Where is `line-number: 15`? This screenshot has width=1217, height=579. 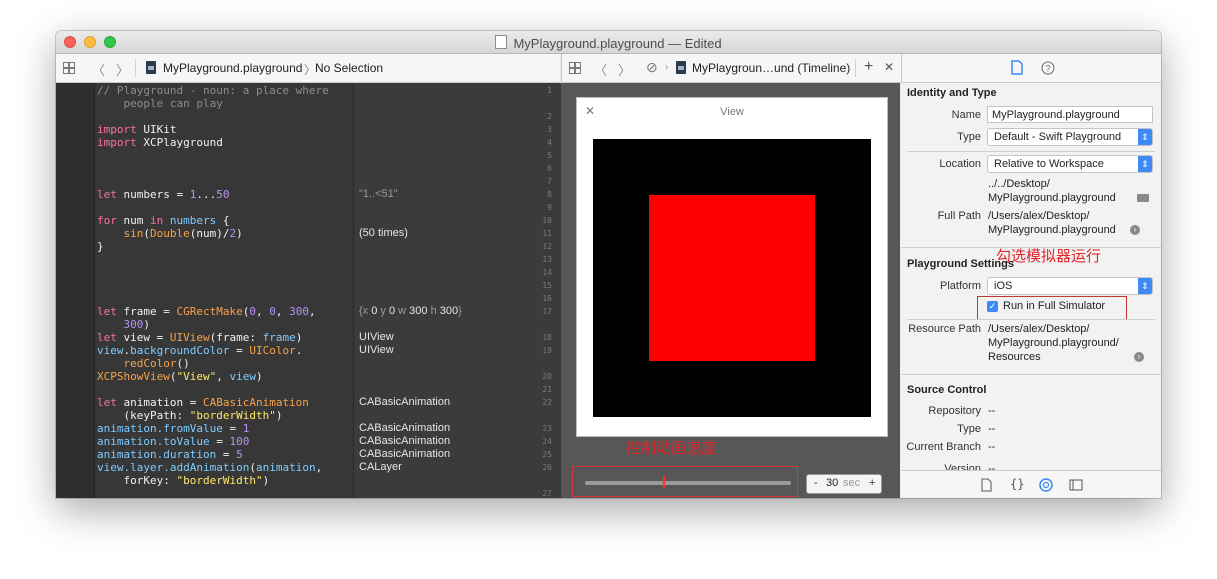
line-number: 15 is located at coordinates (547, 285).